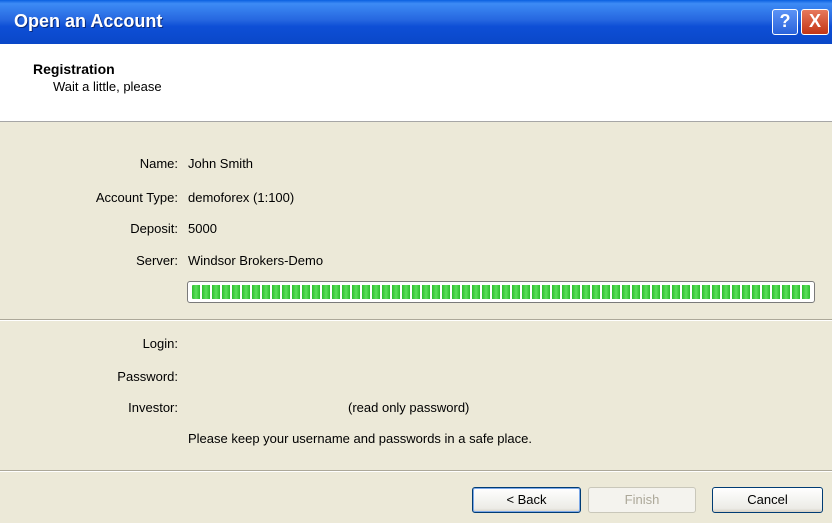 The height and width of the screenshot is (523, 832). What do you see at coordinates (147, 376) in the screenshot?
I see `password-label: Password:` at bounding box center [147, 376].